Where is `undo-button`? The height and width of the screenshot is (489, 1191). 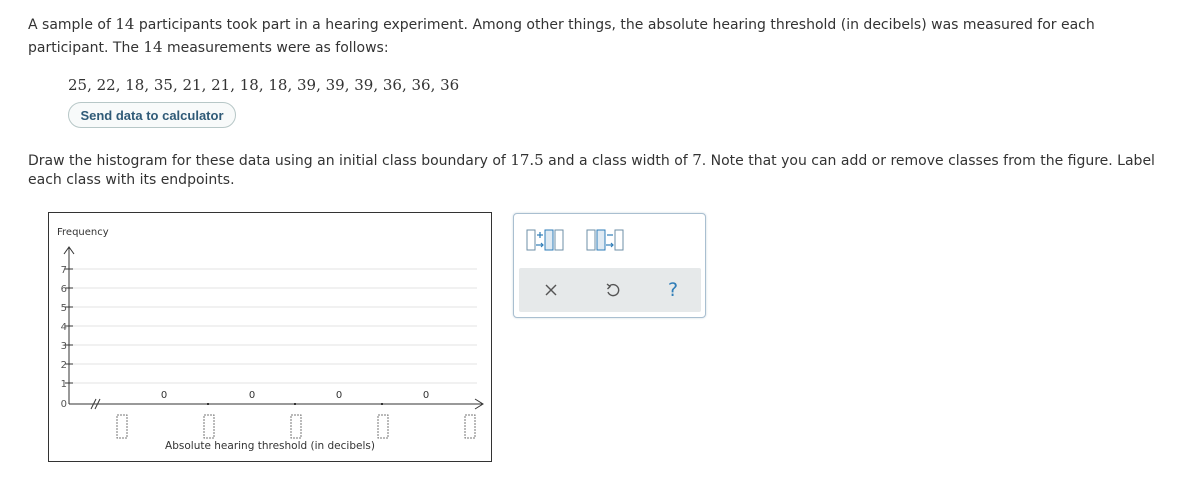 undo-button is located at coordinates (613, 290).